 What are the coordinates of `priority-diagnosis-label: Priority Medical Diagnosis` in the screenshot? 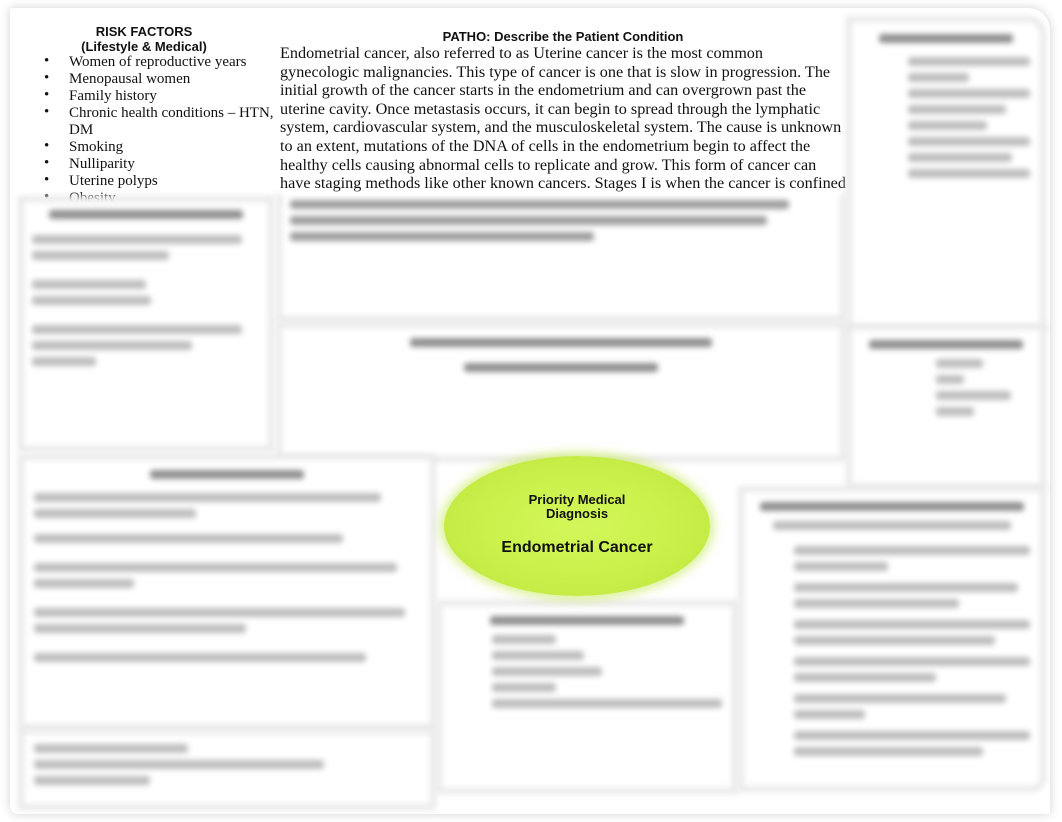 It's located at (577, 506).